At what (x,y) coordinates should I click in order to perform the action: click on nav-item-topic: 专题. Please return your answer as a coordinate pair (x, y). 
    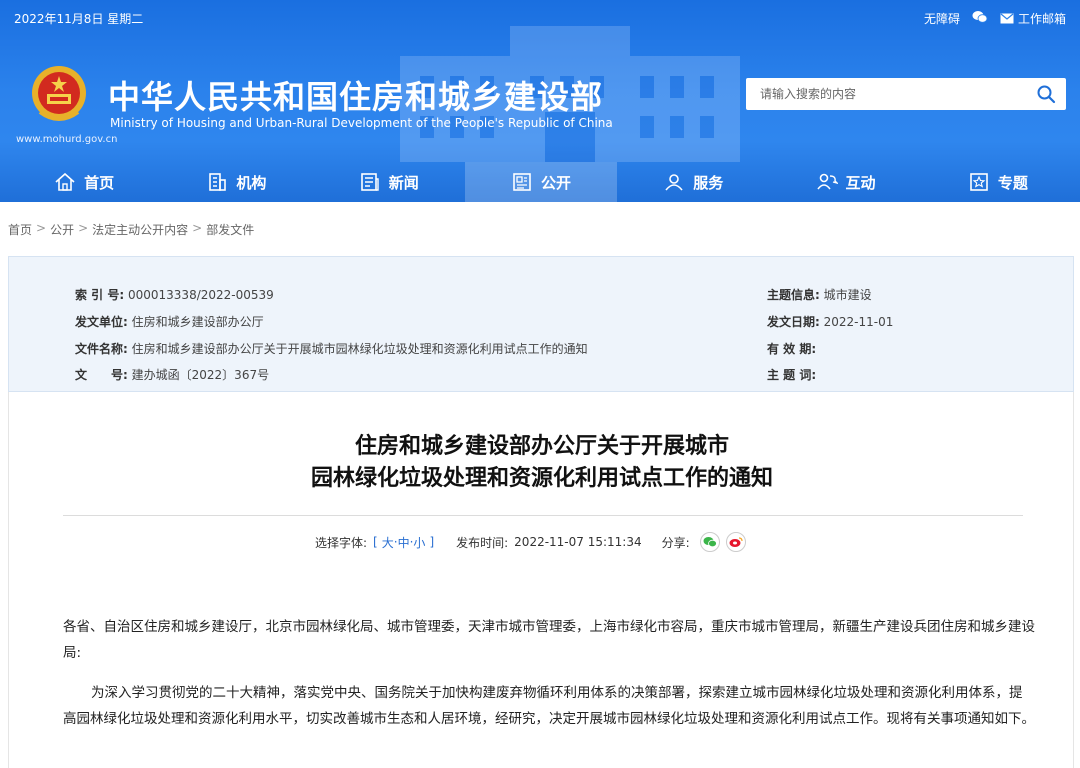
    Looking at the image, I should click on (998, 182).